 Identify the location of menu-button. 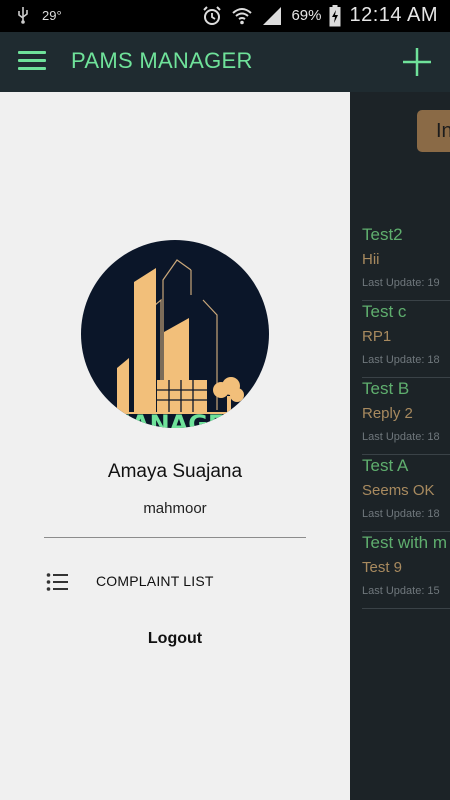
(32, 62).